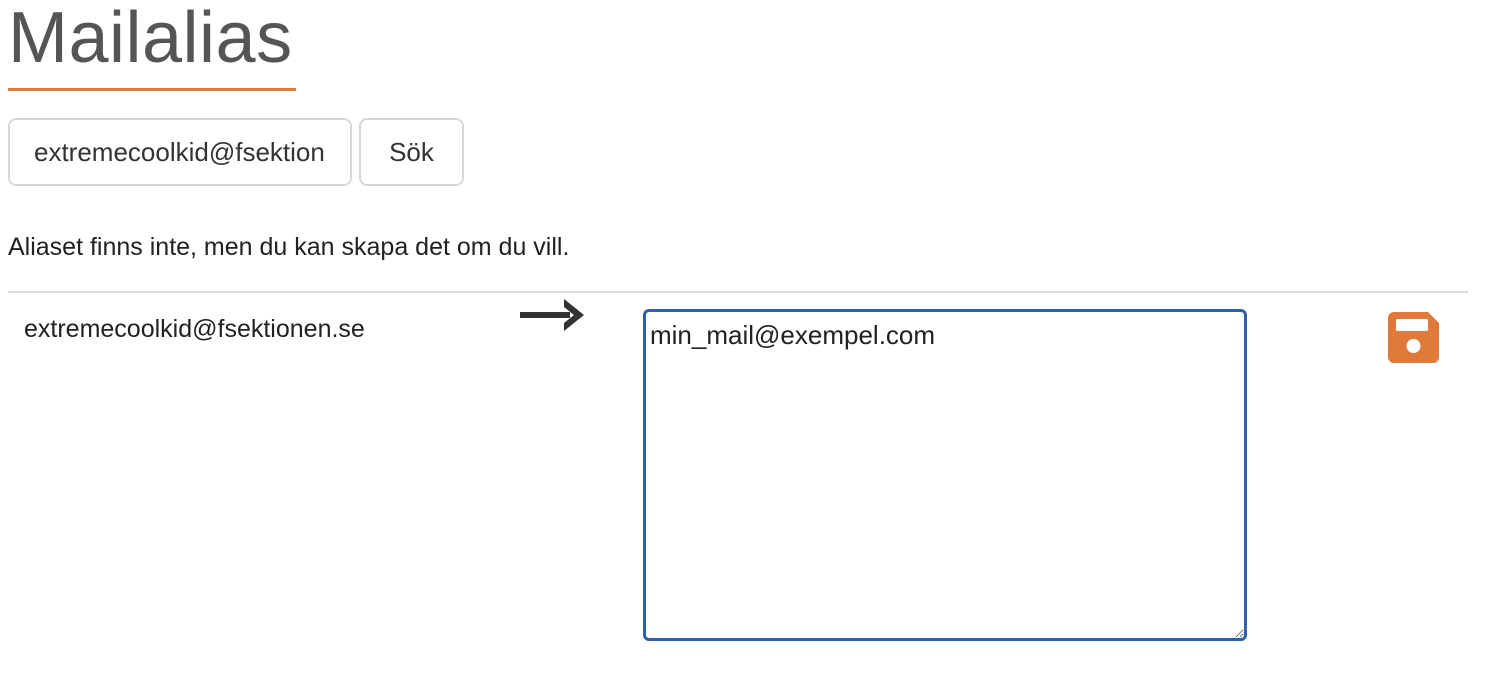 The width and height of the screenshot is (1500, 688). I want to click on page-title: Mailalias, so click(150, 39).